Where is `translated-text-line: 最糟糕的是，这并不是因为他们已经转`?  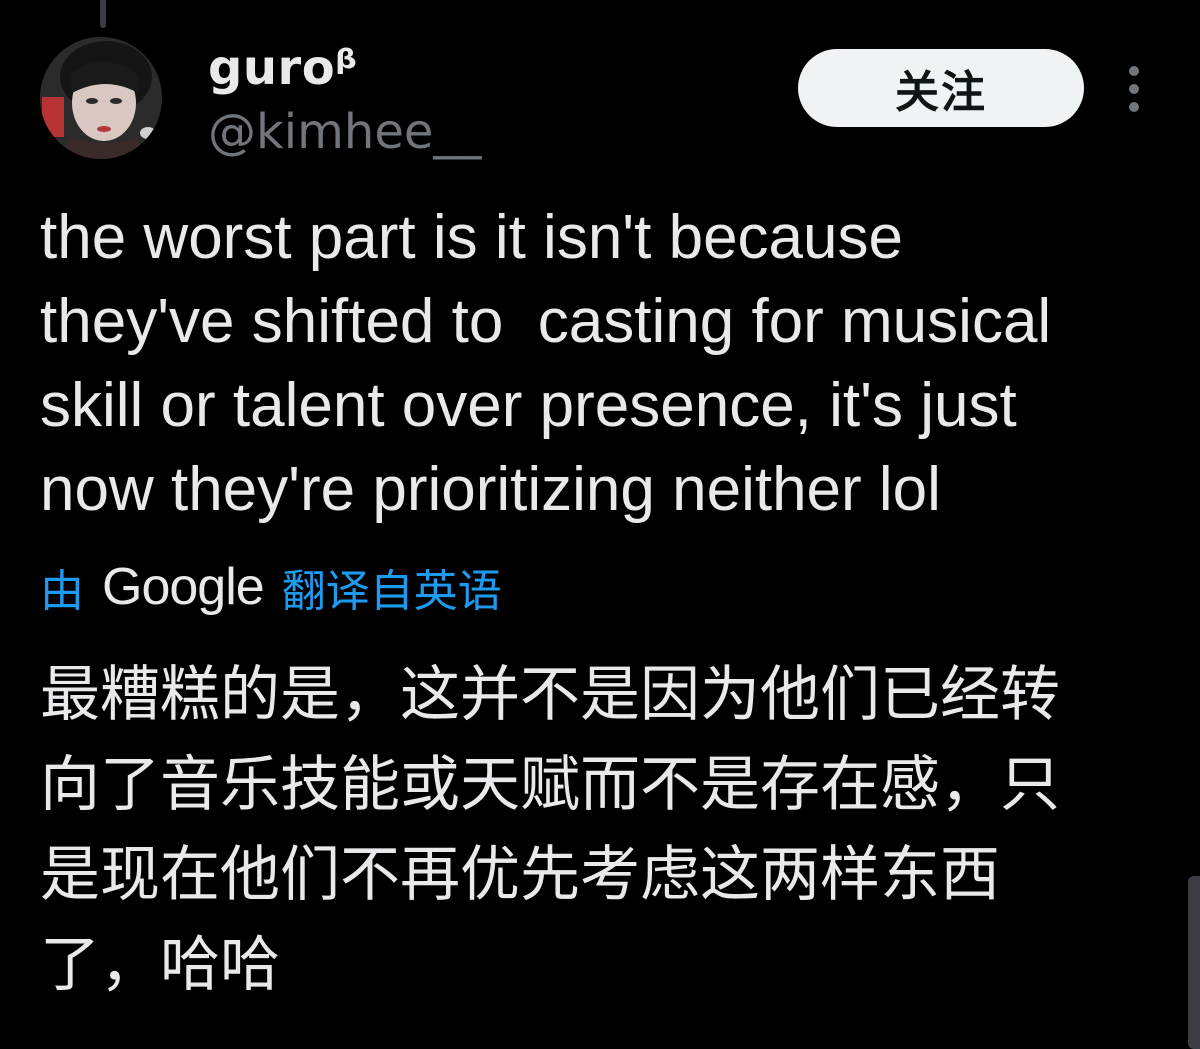
translated-text-line: 最糟糕的是，这并不是因为他们已经转 is located at coordinates (550, 695).